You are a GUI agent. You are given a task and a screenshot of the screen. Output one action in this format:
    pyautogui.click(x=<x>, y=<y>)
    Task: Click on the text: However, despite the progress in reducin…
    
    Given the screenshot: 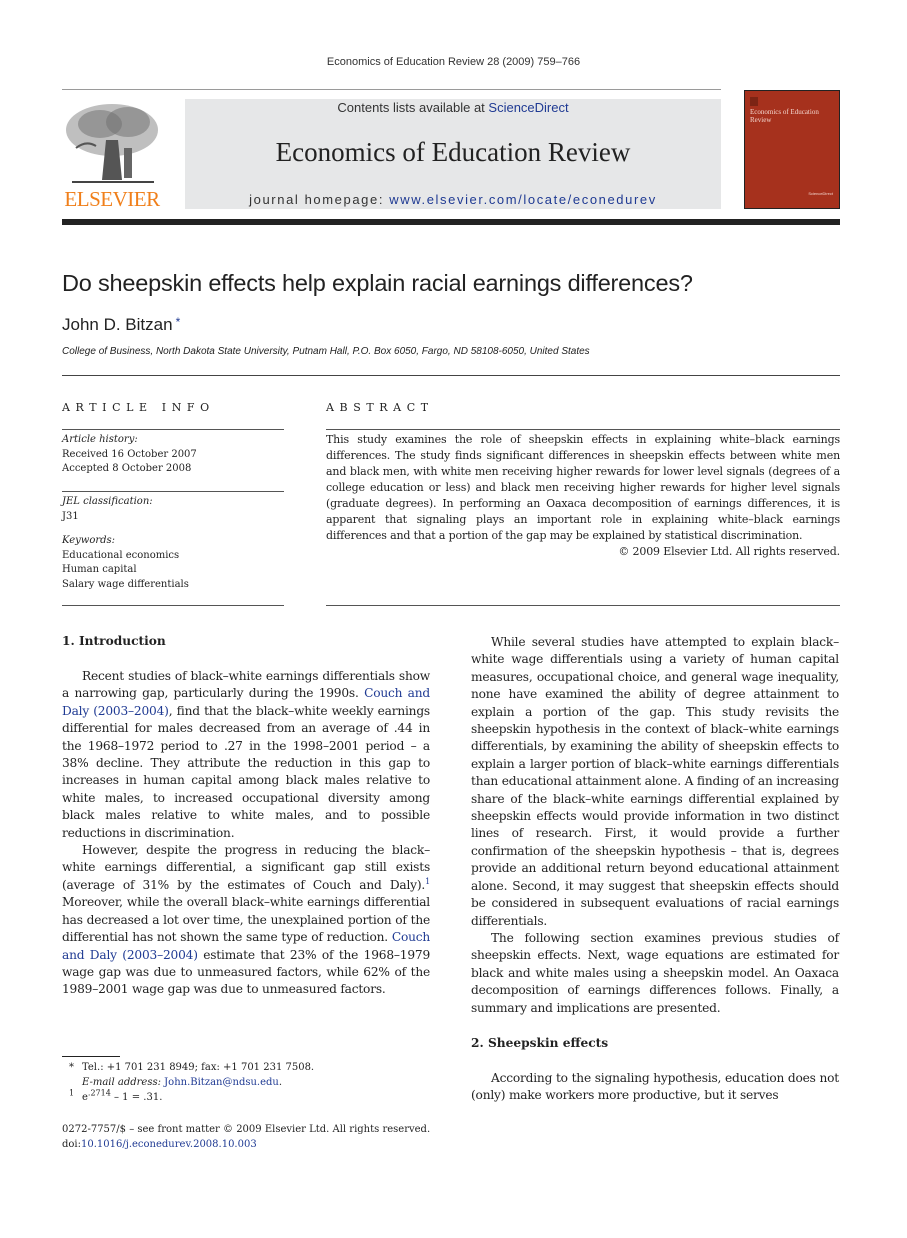 What is the action you would take?
    pyautogui.click(x=246, y=867)
    